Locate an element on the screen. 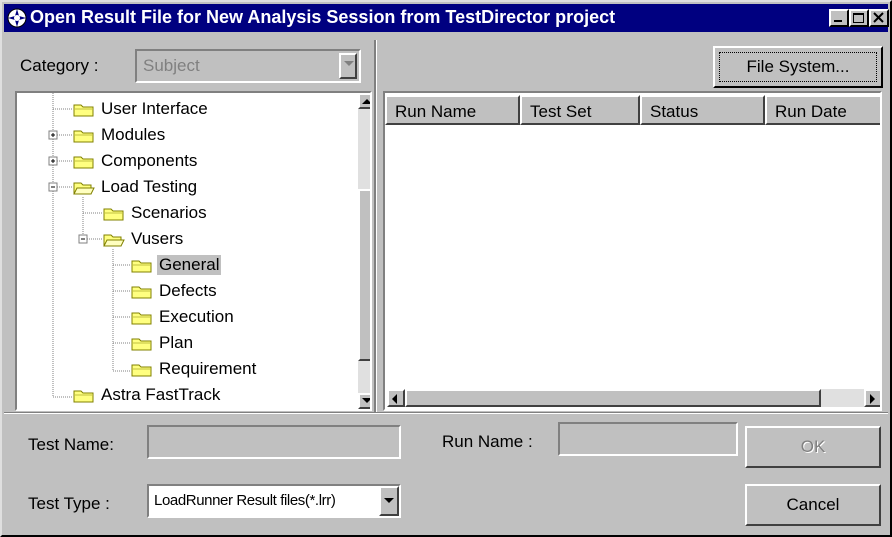  tree-item: Scenarios is located at coordinates (225, 214).